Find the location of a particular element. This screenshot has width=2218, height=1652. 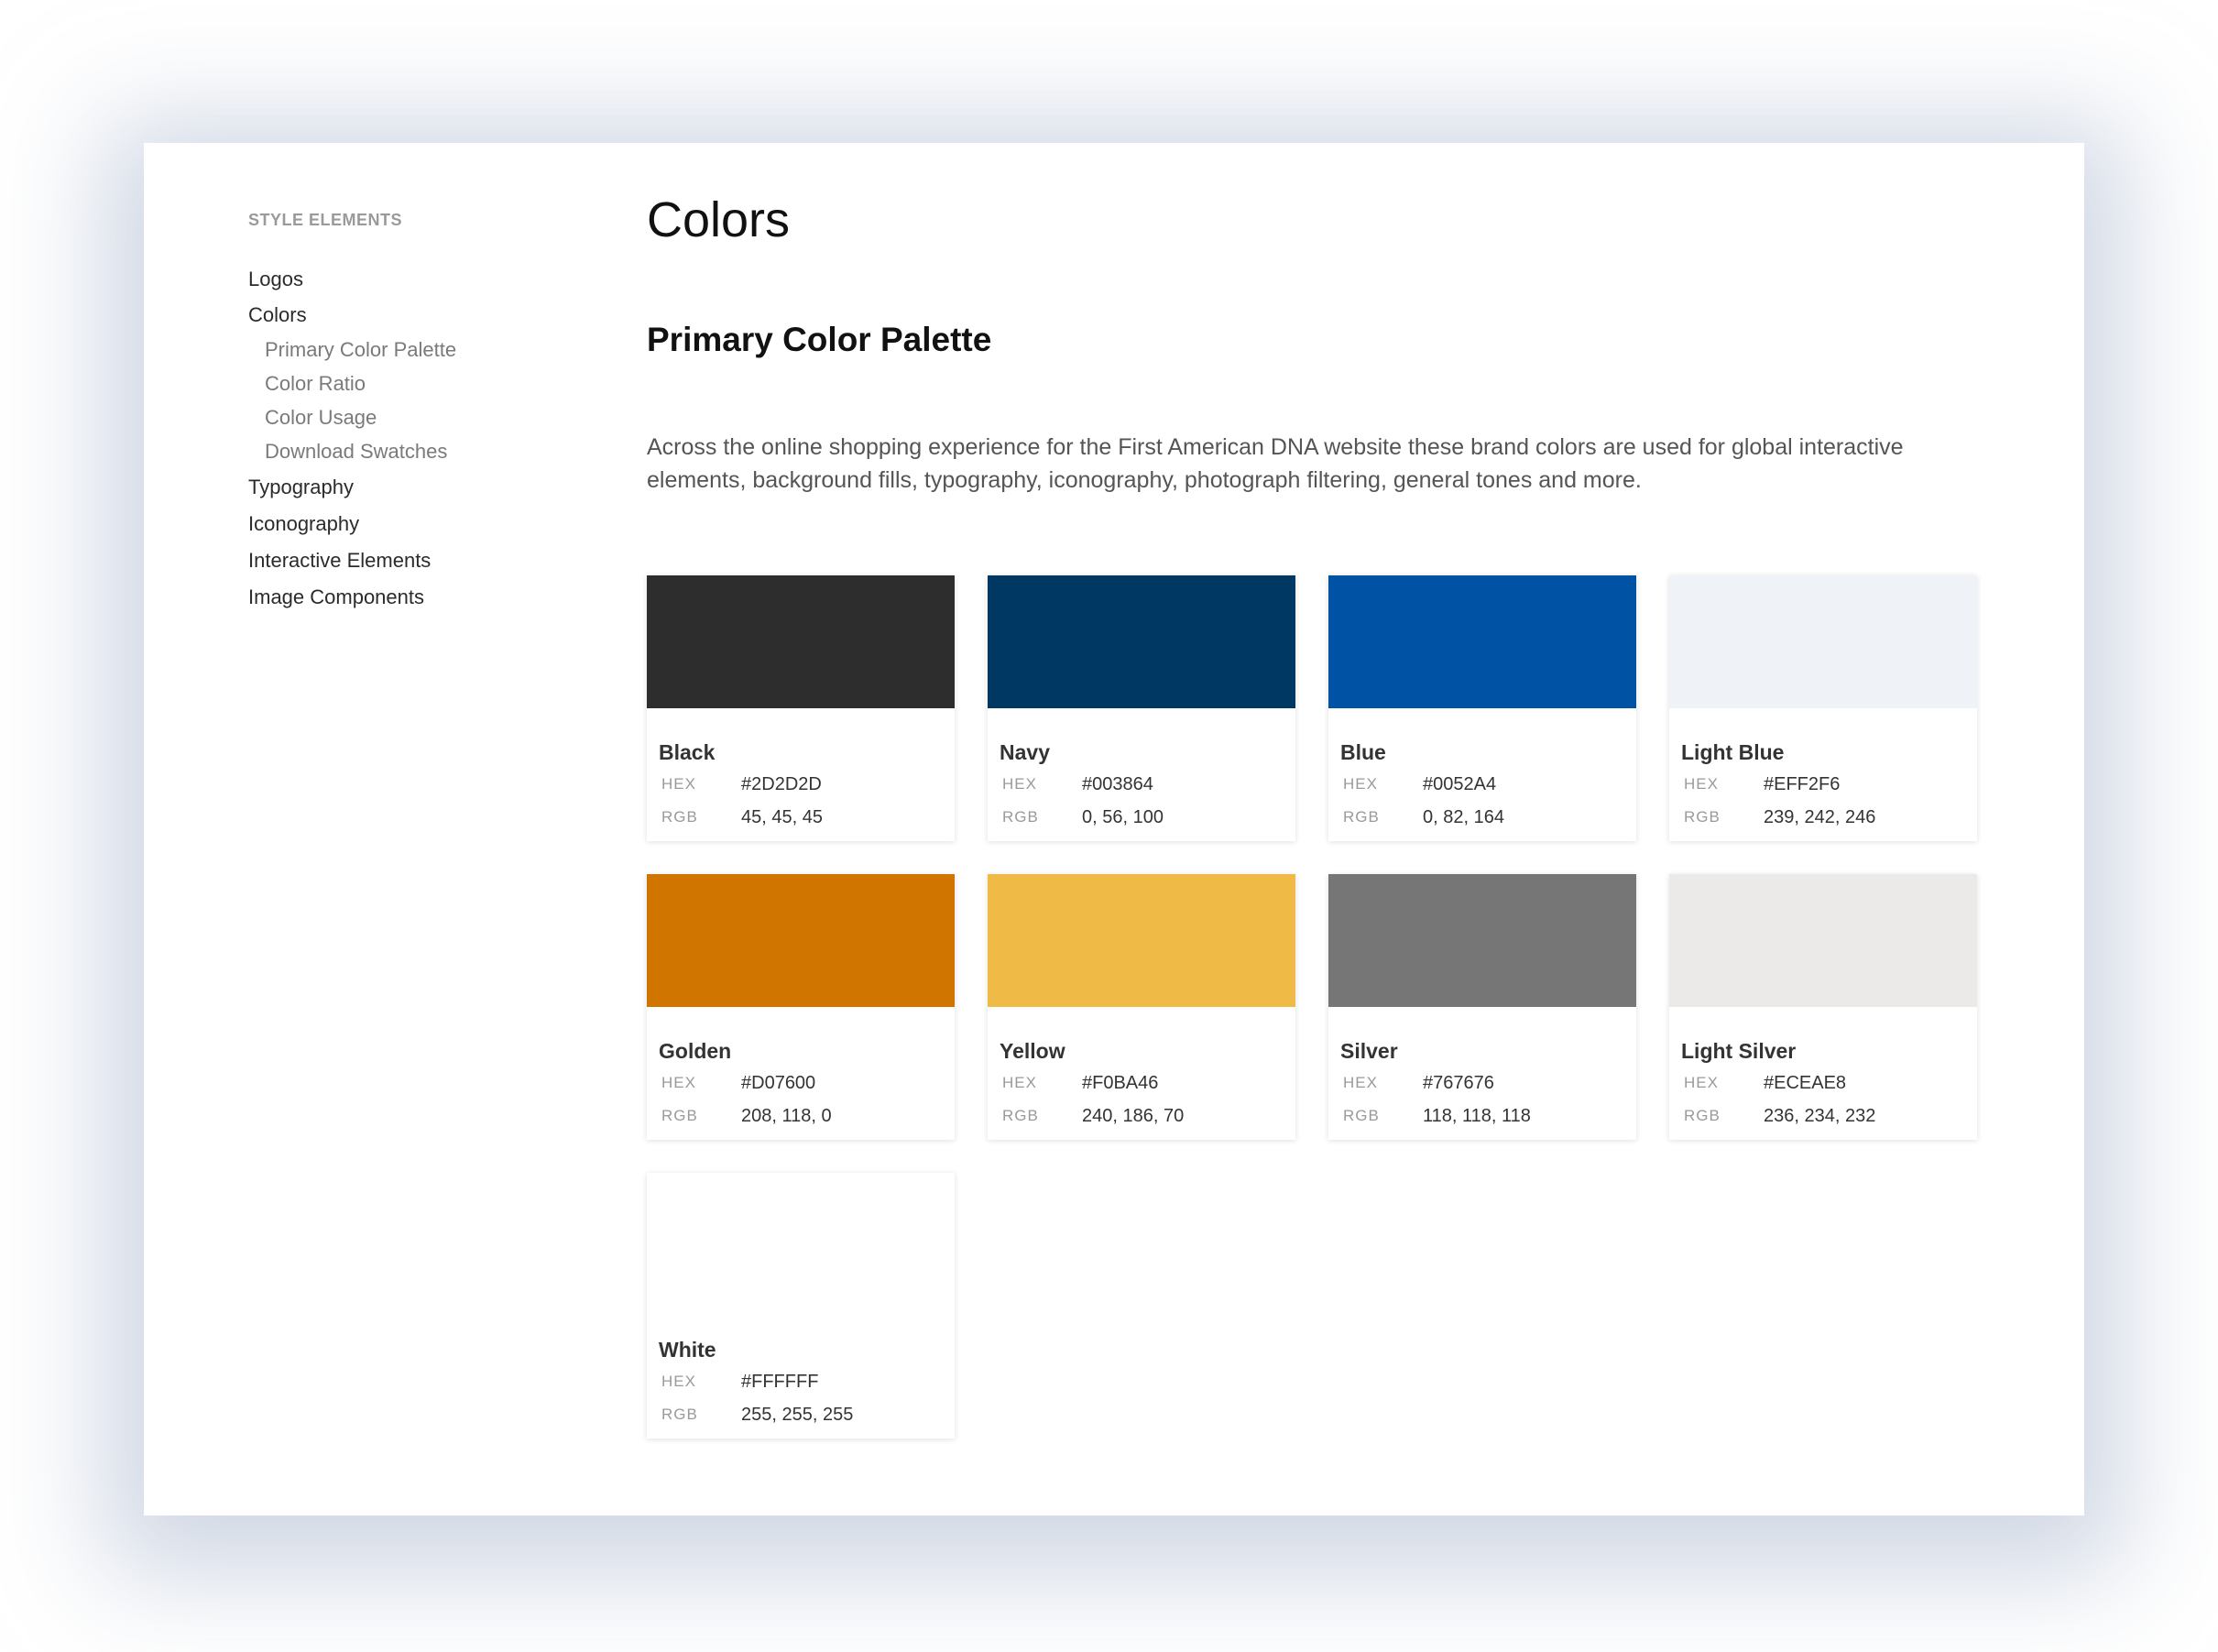

hex-value: #F0BA46 is located at coordinates (1120, 1082).